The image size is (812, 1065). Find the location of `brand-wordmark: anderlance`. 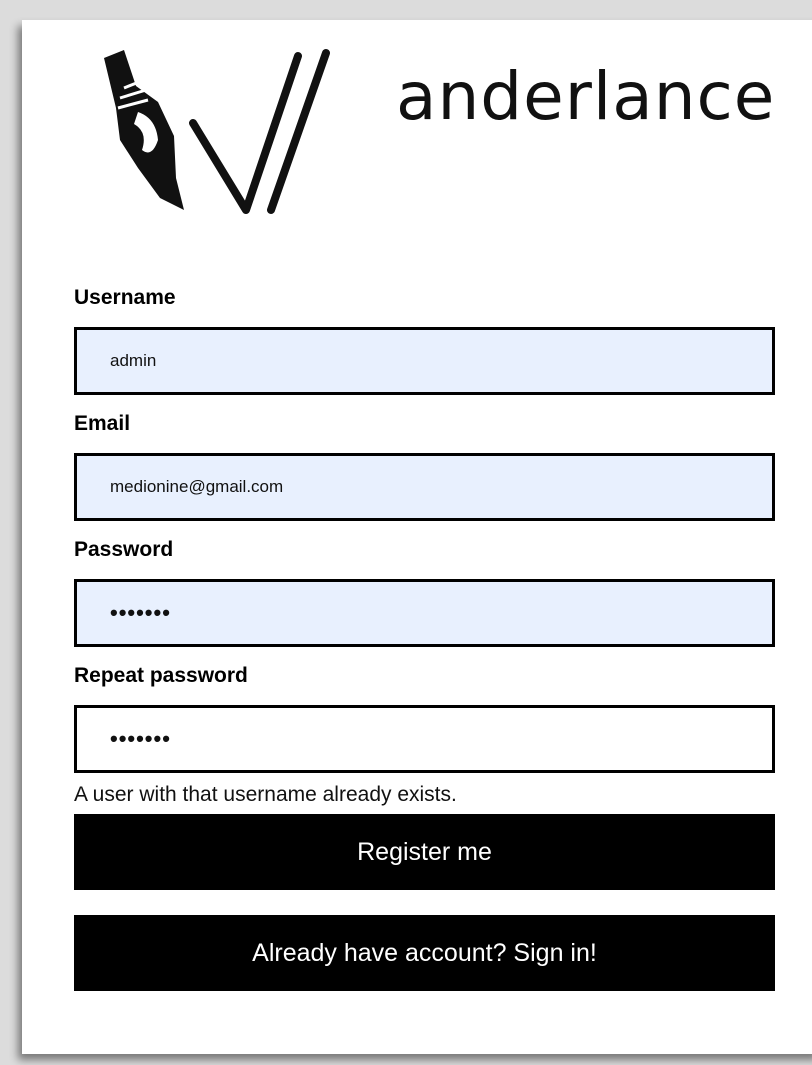

brand-wordmark: anderlance is located at coordinates (586, 96).